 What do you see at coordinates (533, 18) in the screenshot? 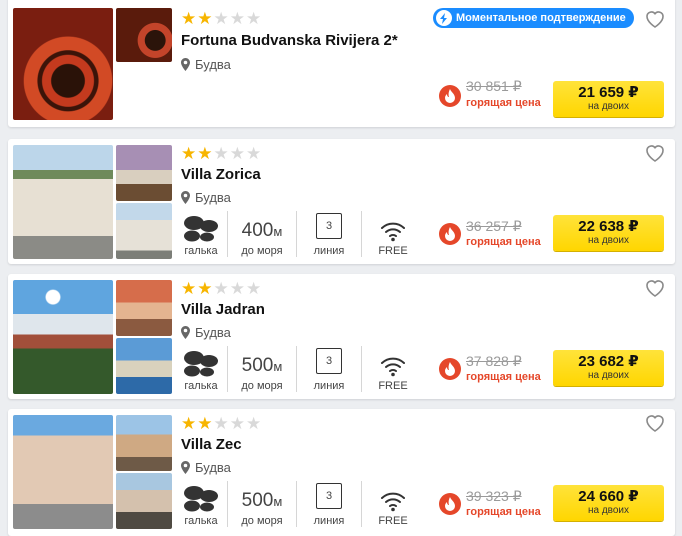
I see `instant-confirmation-badge: Моментальное подтверждение` at bounding box center [533, 18].